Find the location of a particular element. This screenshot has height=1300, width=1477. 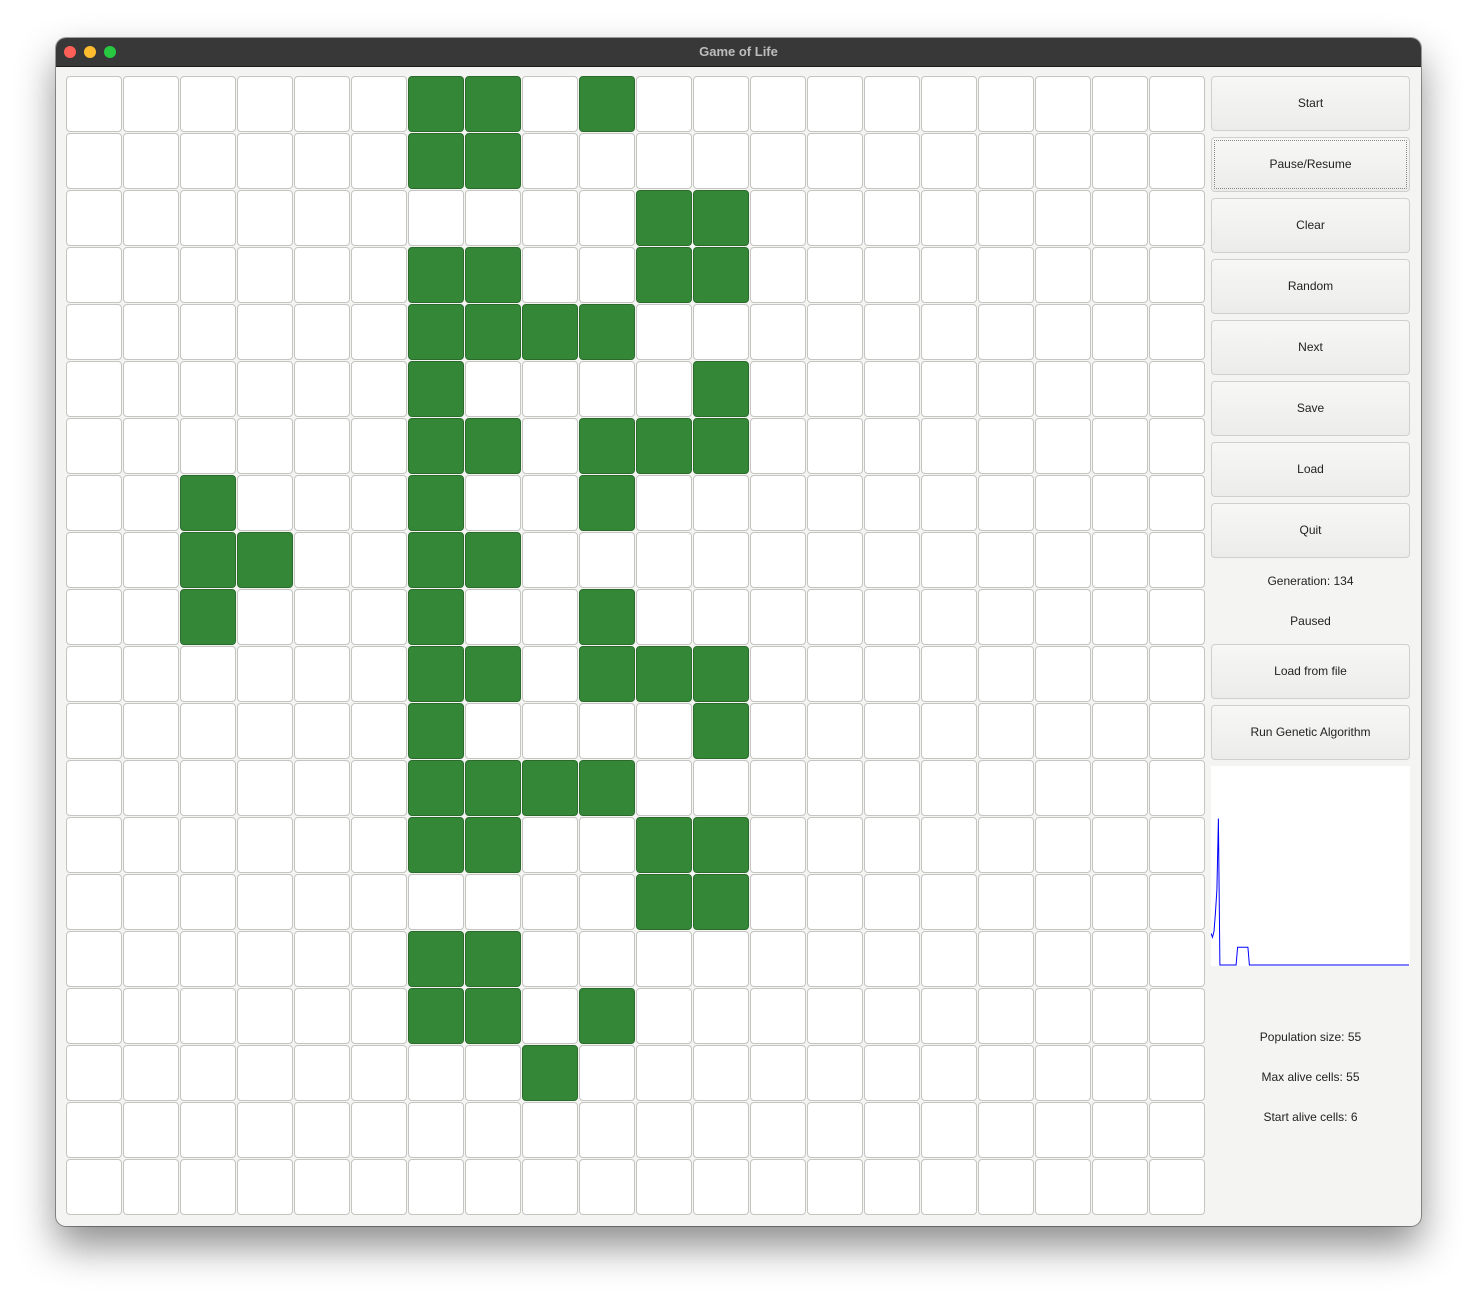

start-button: Start is located at coordinates (1310, 103).